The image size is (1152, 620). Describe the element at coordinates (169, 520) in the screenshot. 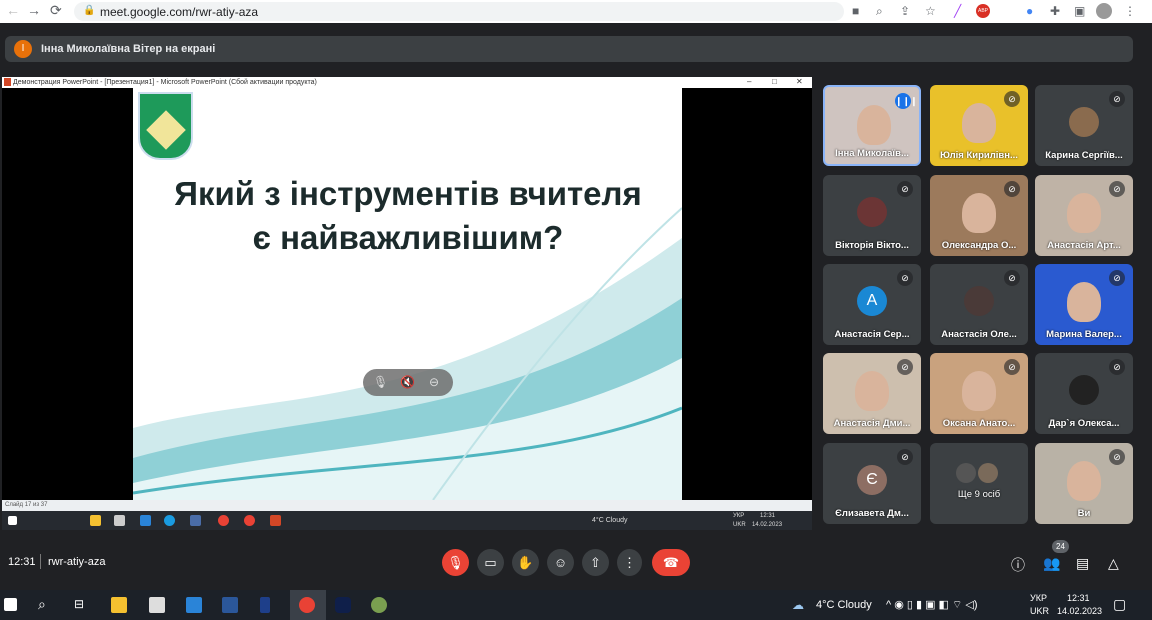

I see `edge-icon` at that location.